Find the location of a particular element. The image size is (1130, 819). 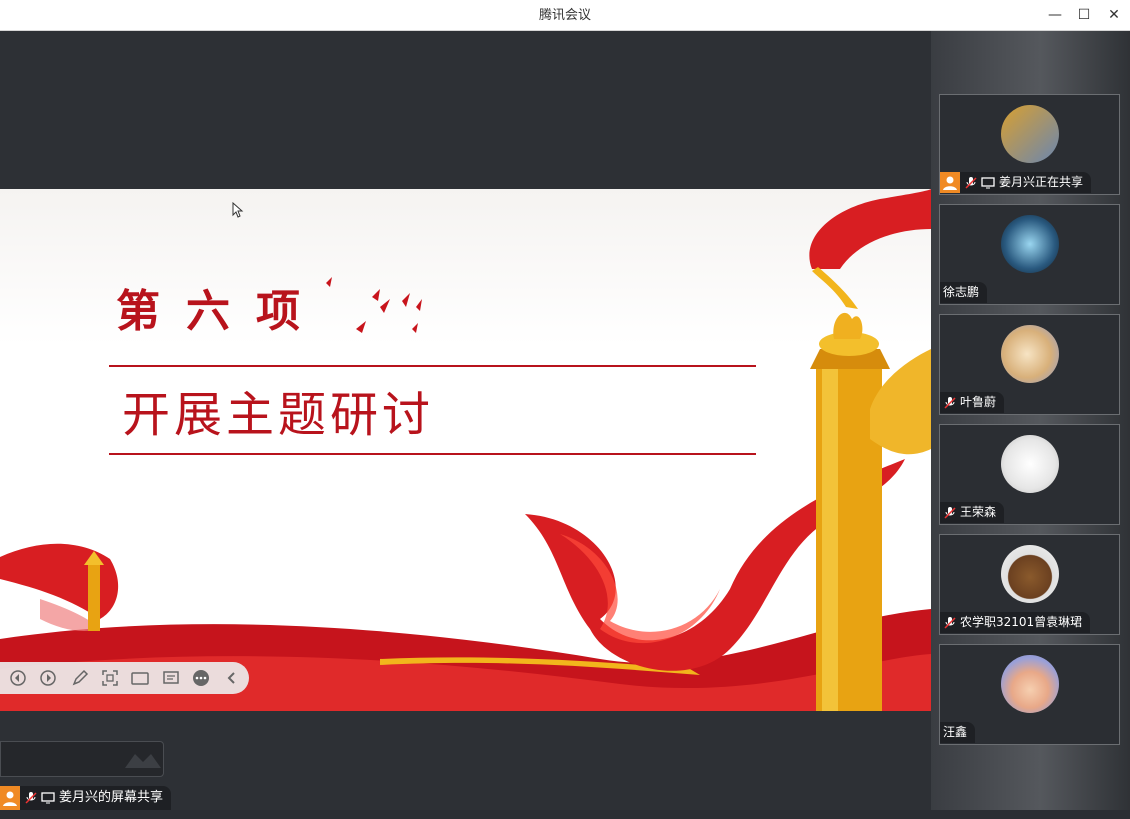

participant-name-tag: 汪鑫 is located at coordinates (958, 732).